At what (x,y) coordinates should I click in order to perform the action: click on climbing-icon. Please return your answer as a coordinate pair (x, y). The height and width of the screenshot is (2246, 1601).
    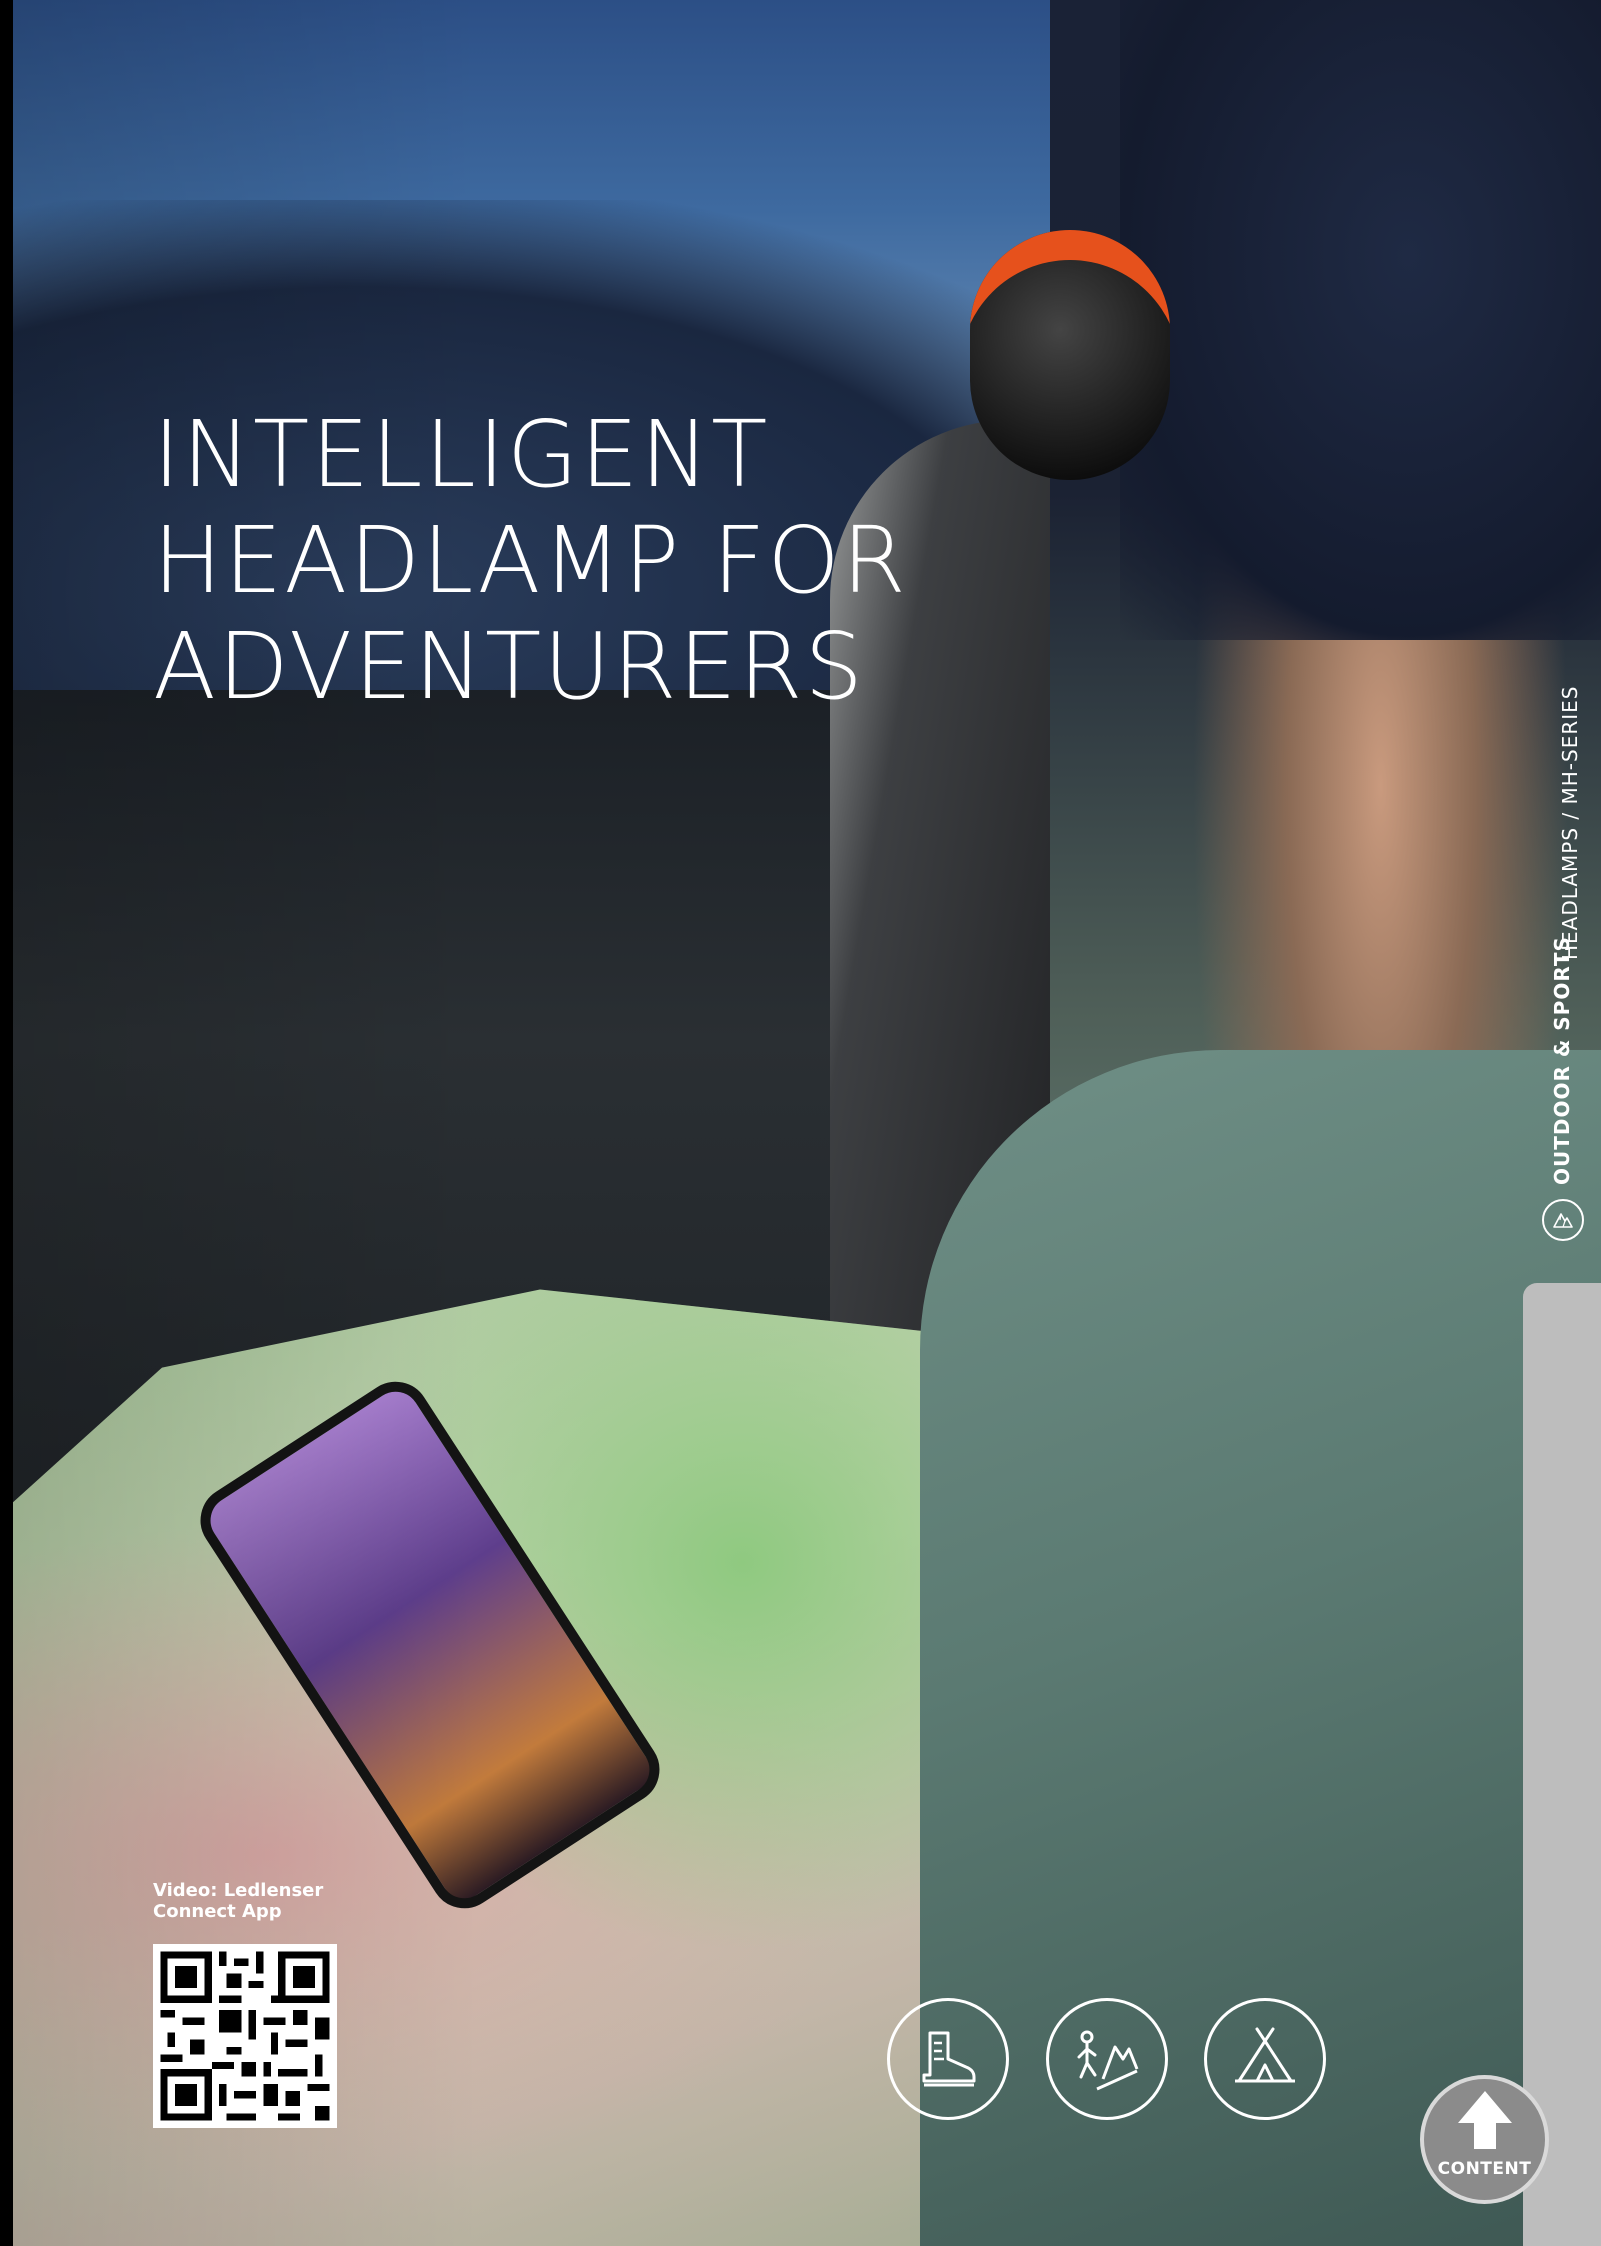
    Looking at the image, I should click on (1107, 2059).